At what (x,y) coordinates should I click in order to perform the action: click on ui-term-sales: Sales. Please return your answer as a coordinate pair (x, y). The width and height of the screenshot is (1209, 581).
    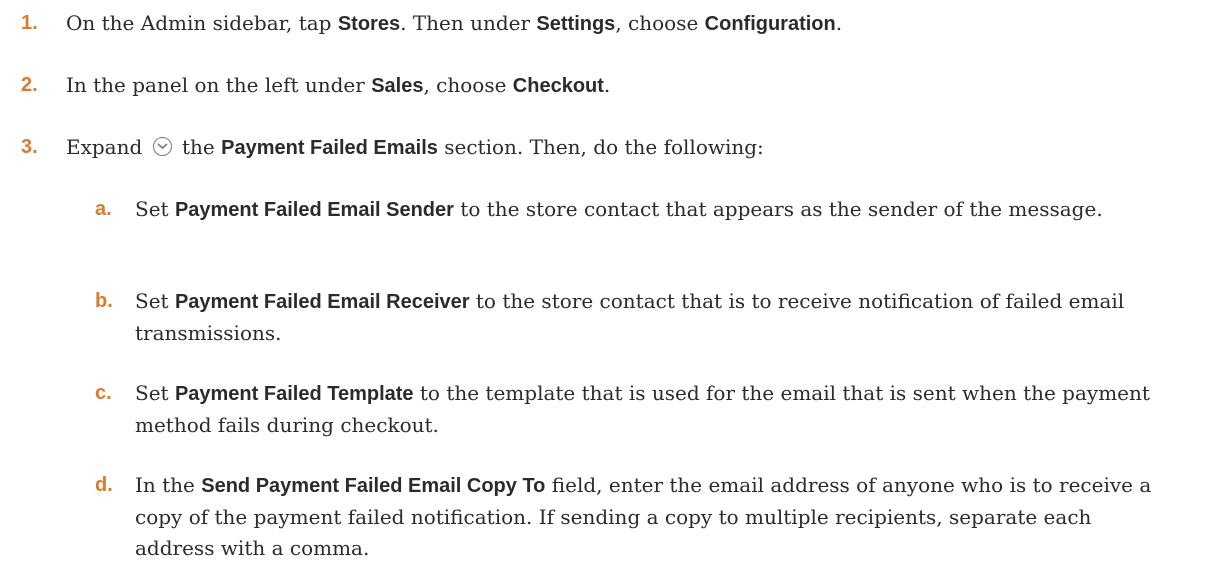
    Looking at the image, I should click on (397, 86).